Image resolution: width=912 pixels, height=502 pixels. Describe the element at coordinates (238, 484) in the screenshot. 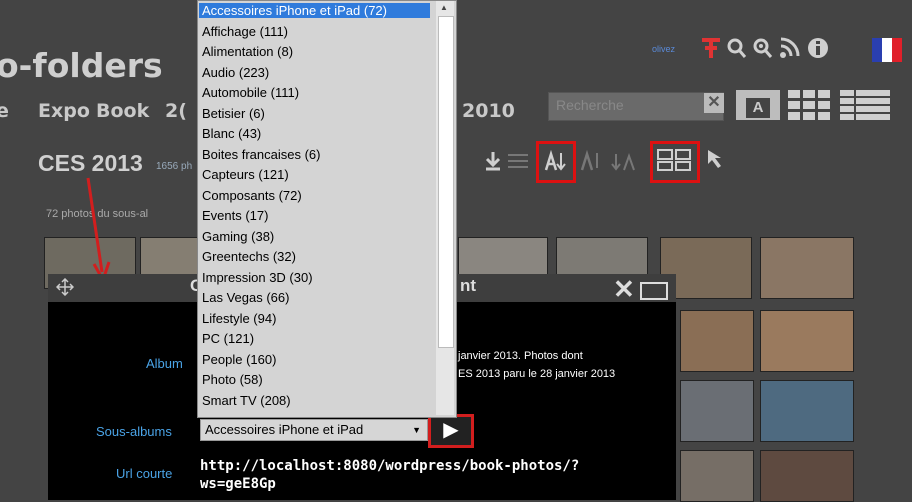

I see `short-url-line2: ws=geE8Gp` at that location.